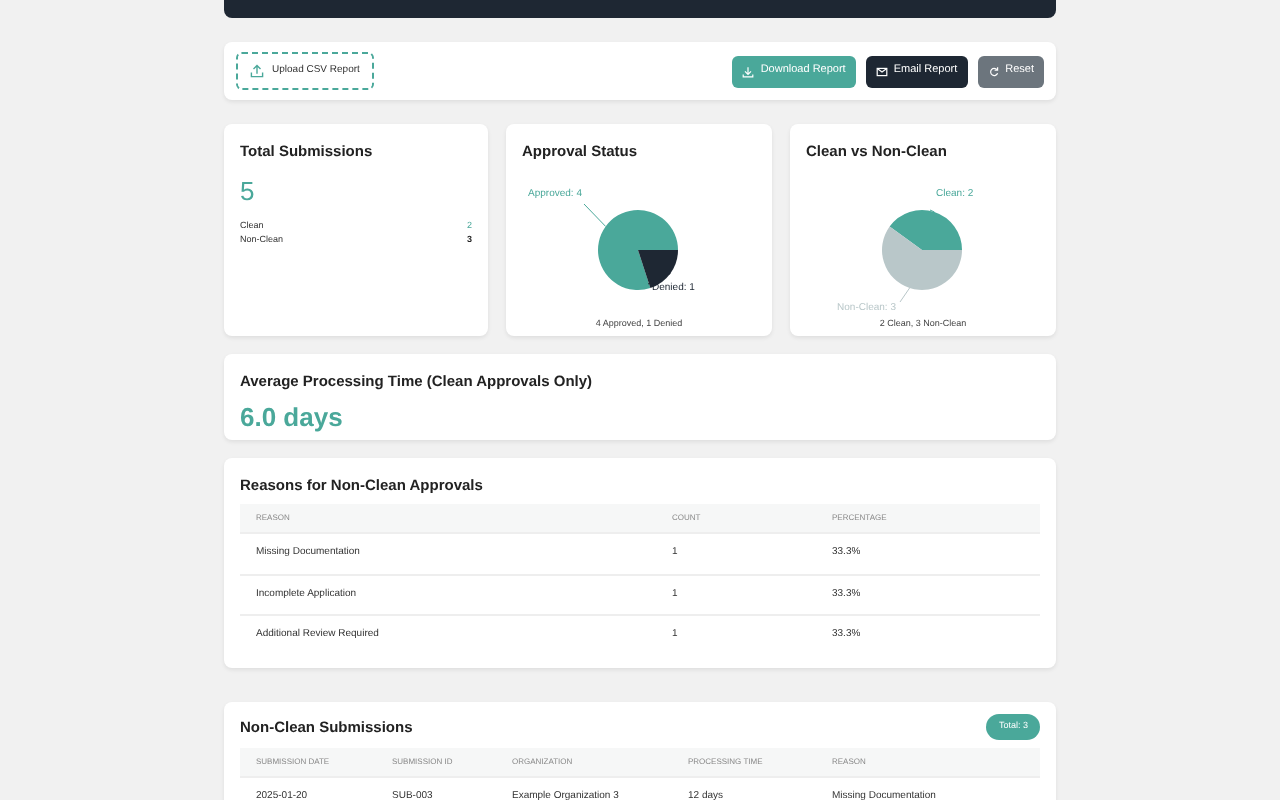 The height and width of the screenshot is (800, 1280). What do you see at coordinates (292, 418) in the screenshot?
I see `average-value: 6.0 days` at bounding box center [292, 418].